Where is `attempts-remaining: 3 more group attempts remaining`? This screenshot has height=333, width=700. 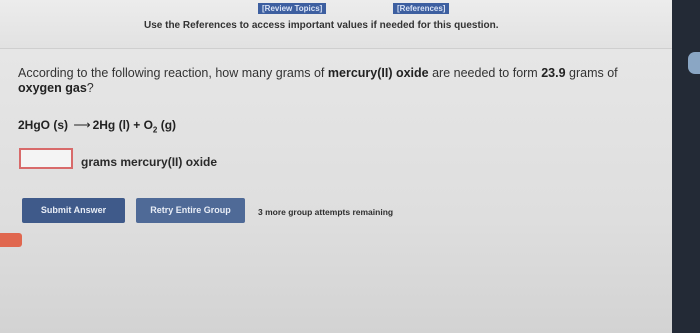 attempts-remaining: 3 more group attempts remaining is located at coordinates (326, 212).